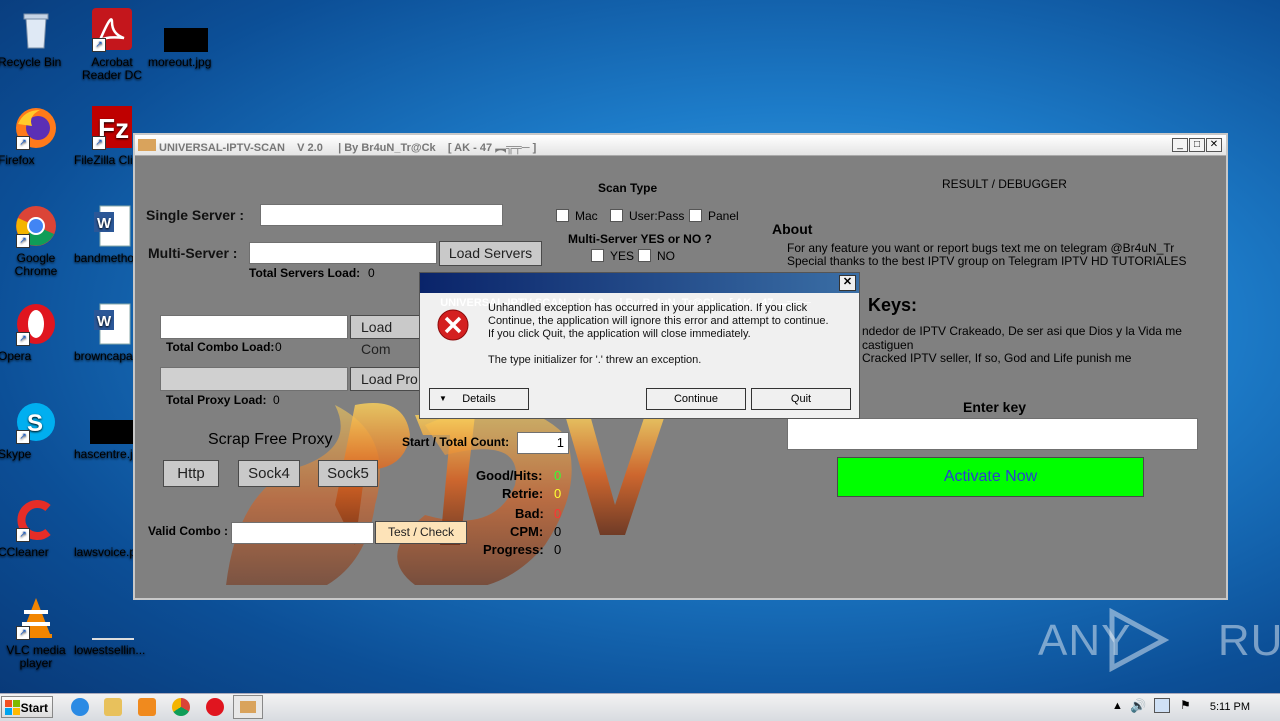 The width and height of the screenshot is (1280, 721). What do you see at coordinates (1162, 705) in the screenshot?
I see `network-icon` at bounding box center [1162, 705].